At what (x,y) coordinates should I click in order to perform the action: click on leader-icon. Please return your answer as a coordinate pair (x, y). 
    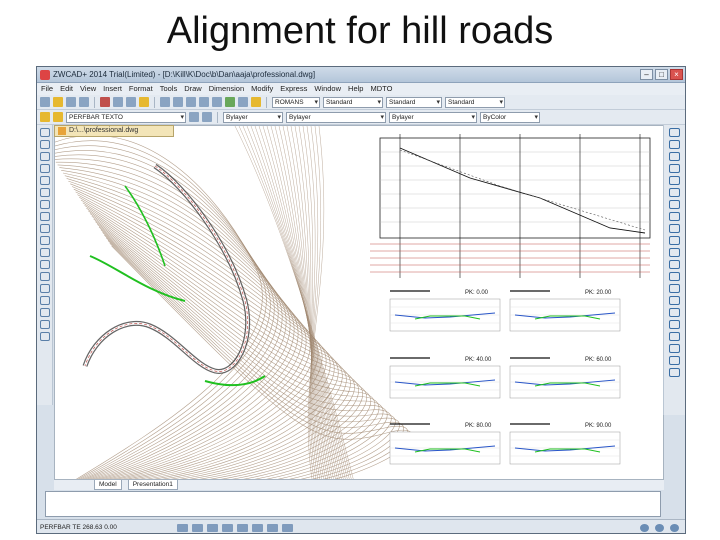
    Looking at the image, I should click on (674, 372).